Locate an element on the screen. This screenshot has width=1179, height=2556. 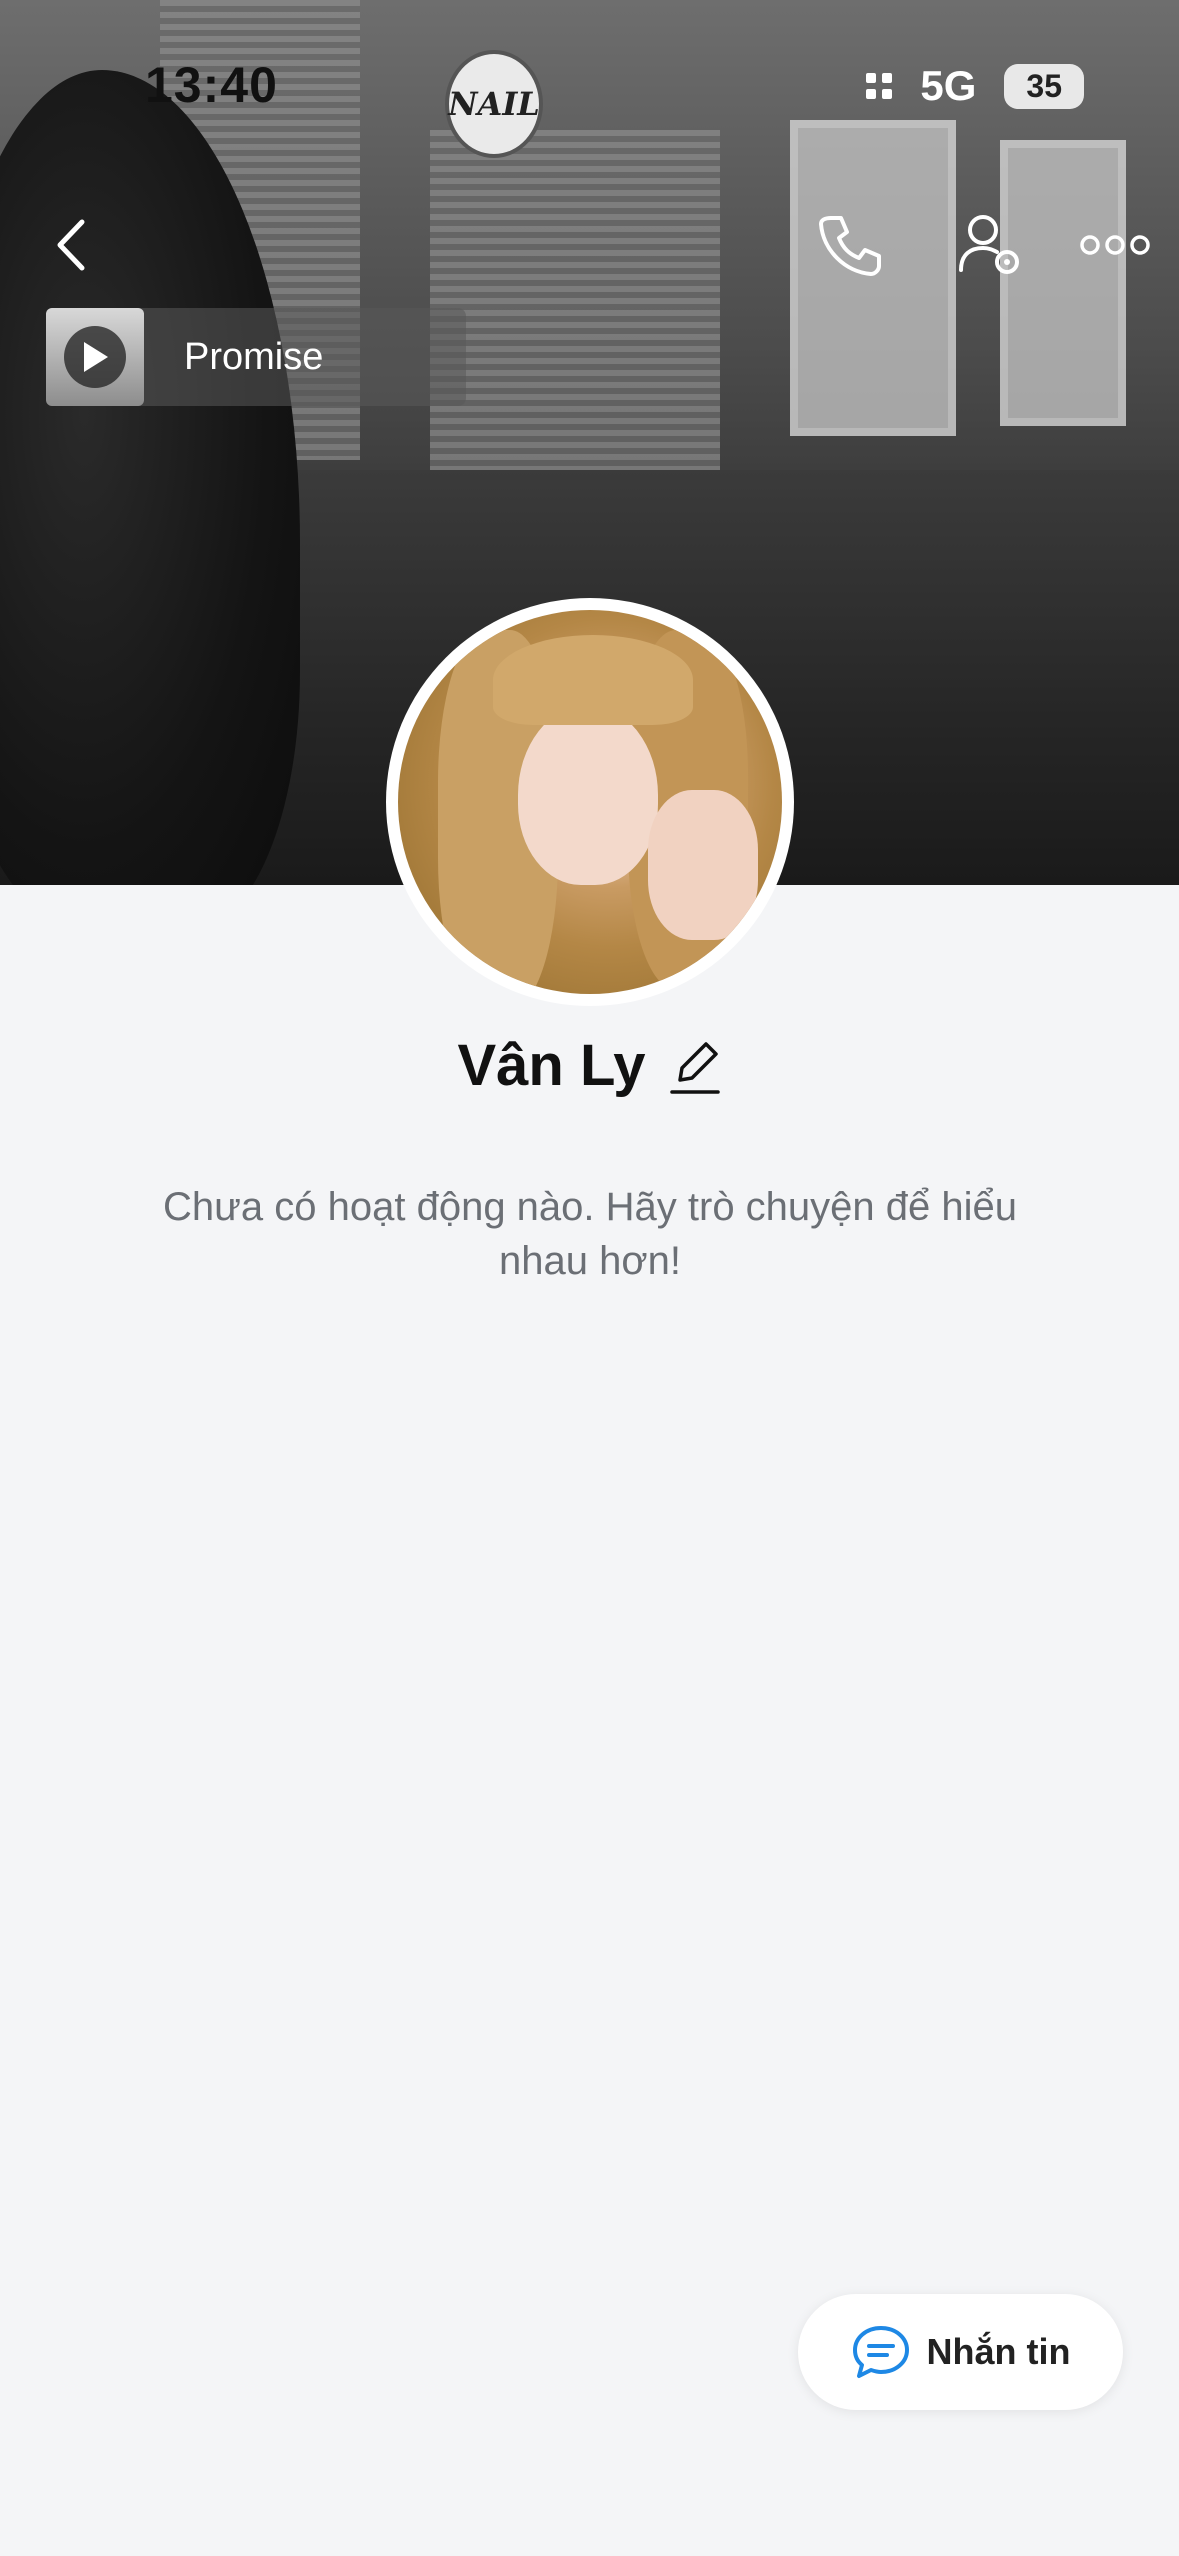
back-button is located at coordinates (71, 245).